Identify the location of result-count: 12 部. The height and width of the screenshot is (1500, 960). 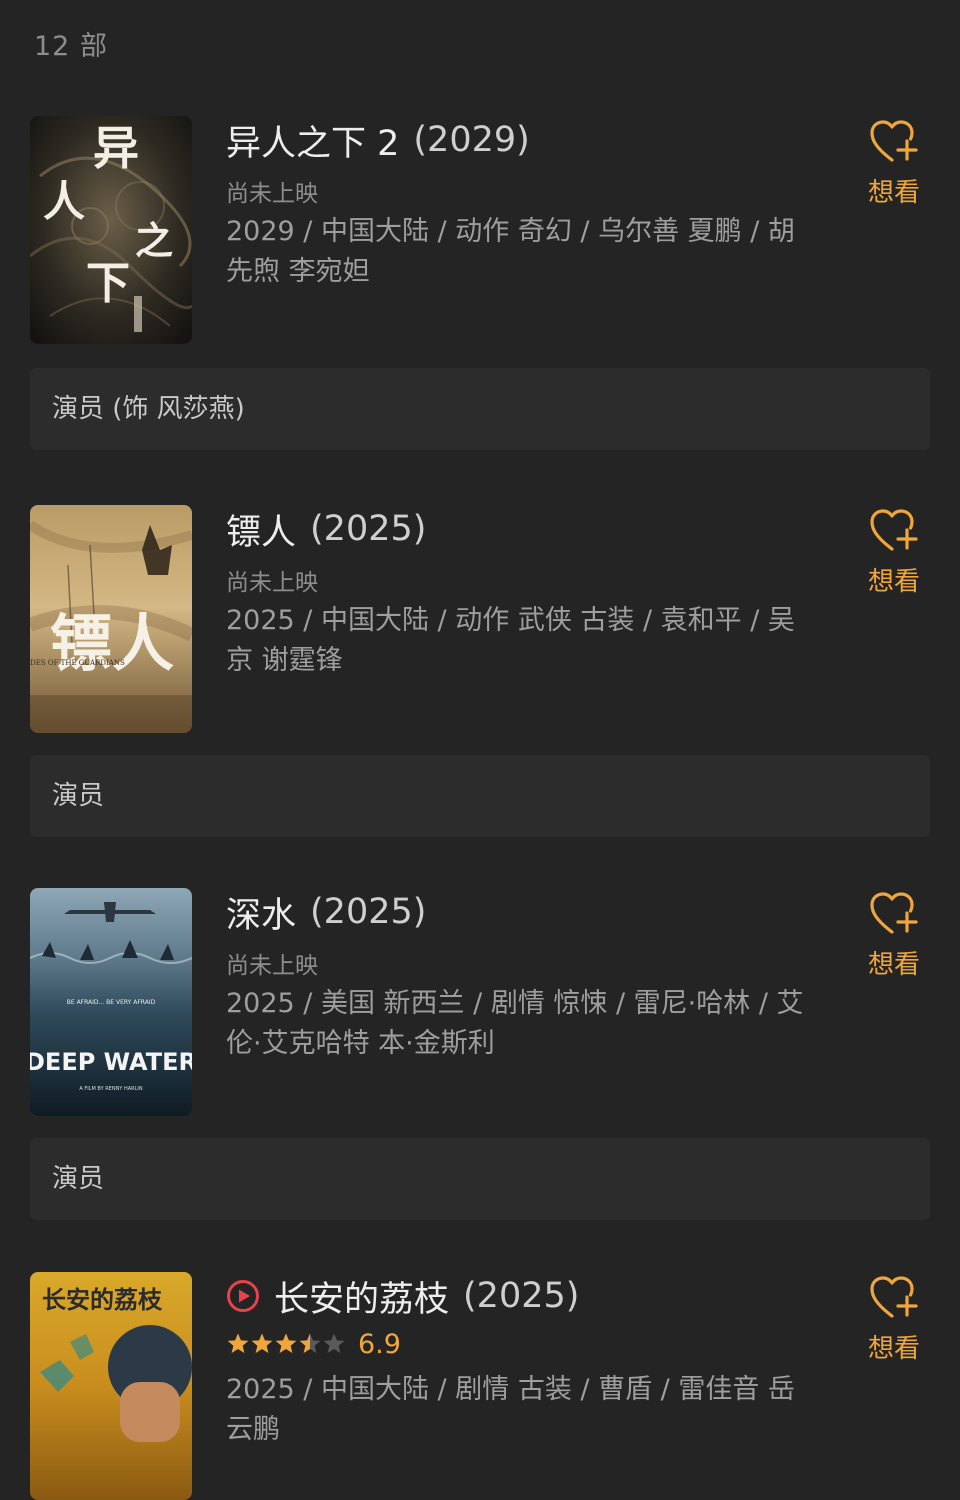
(71, 46).